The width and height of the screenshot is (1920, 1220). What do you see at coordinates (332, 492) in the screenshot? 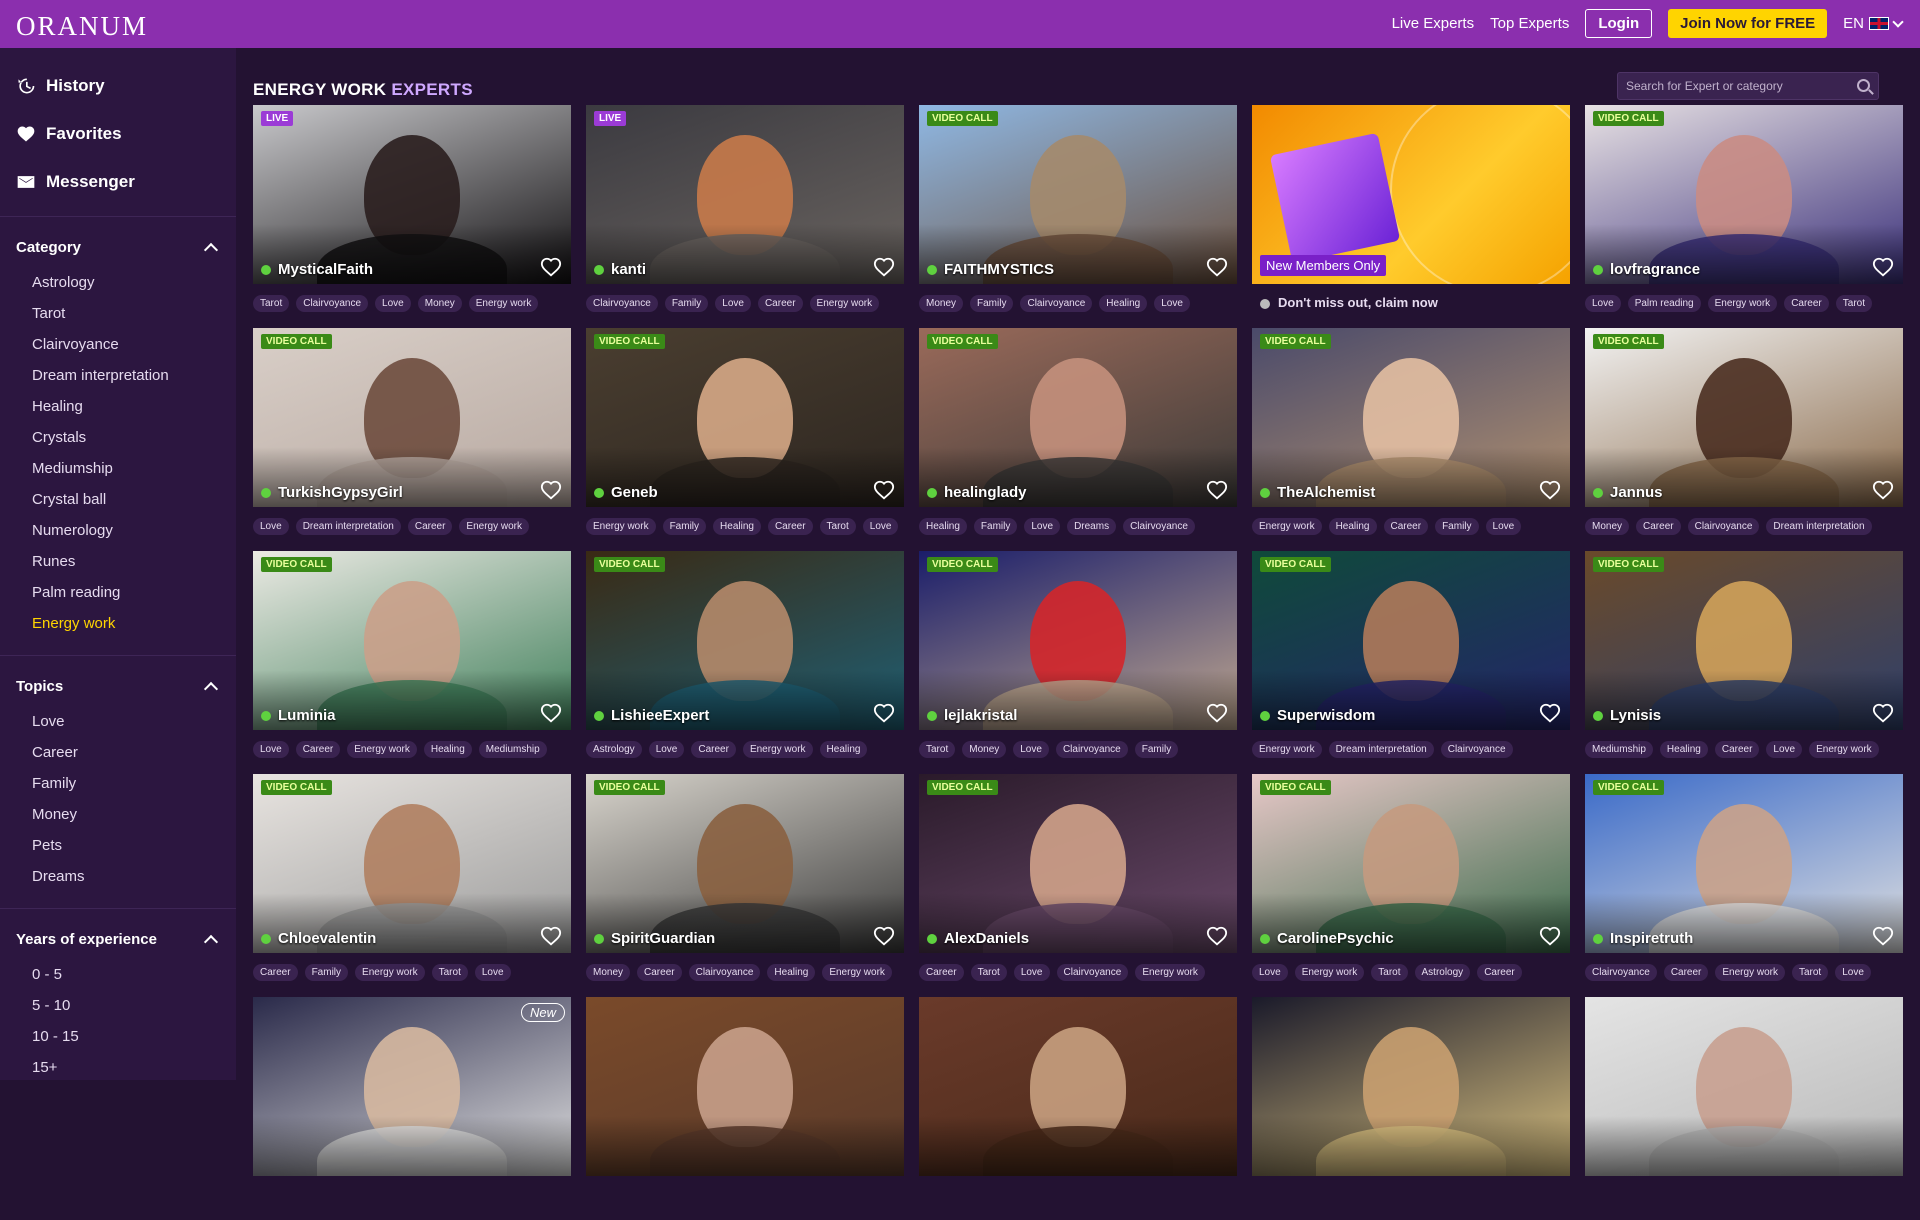
I see `expert-name: TurkishGypsyGirl` at bounding box center [332, 492].